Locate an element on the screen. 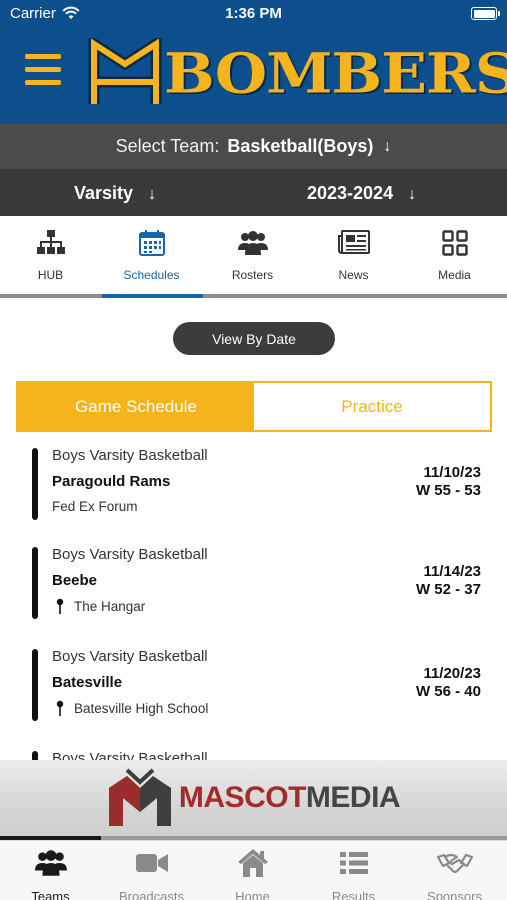  tab-label: Media is located at coordinates (454, 275).